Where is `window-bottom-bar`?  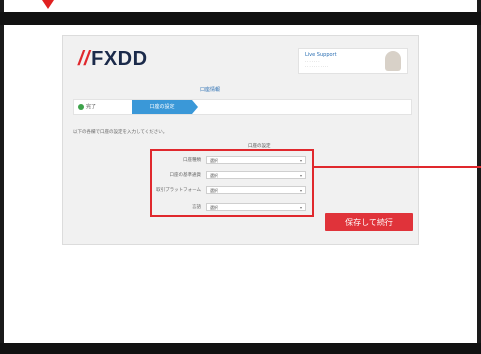 window-bottom-bar is located at coordinates (240, 348).